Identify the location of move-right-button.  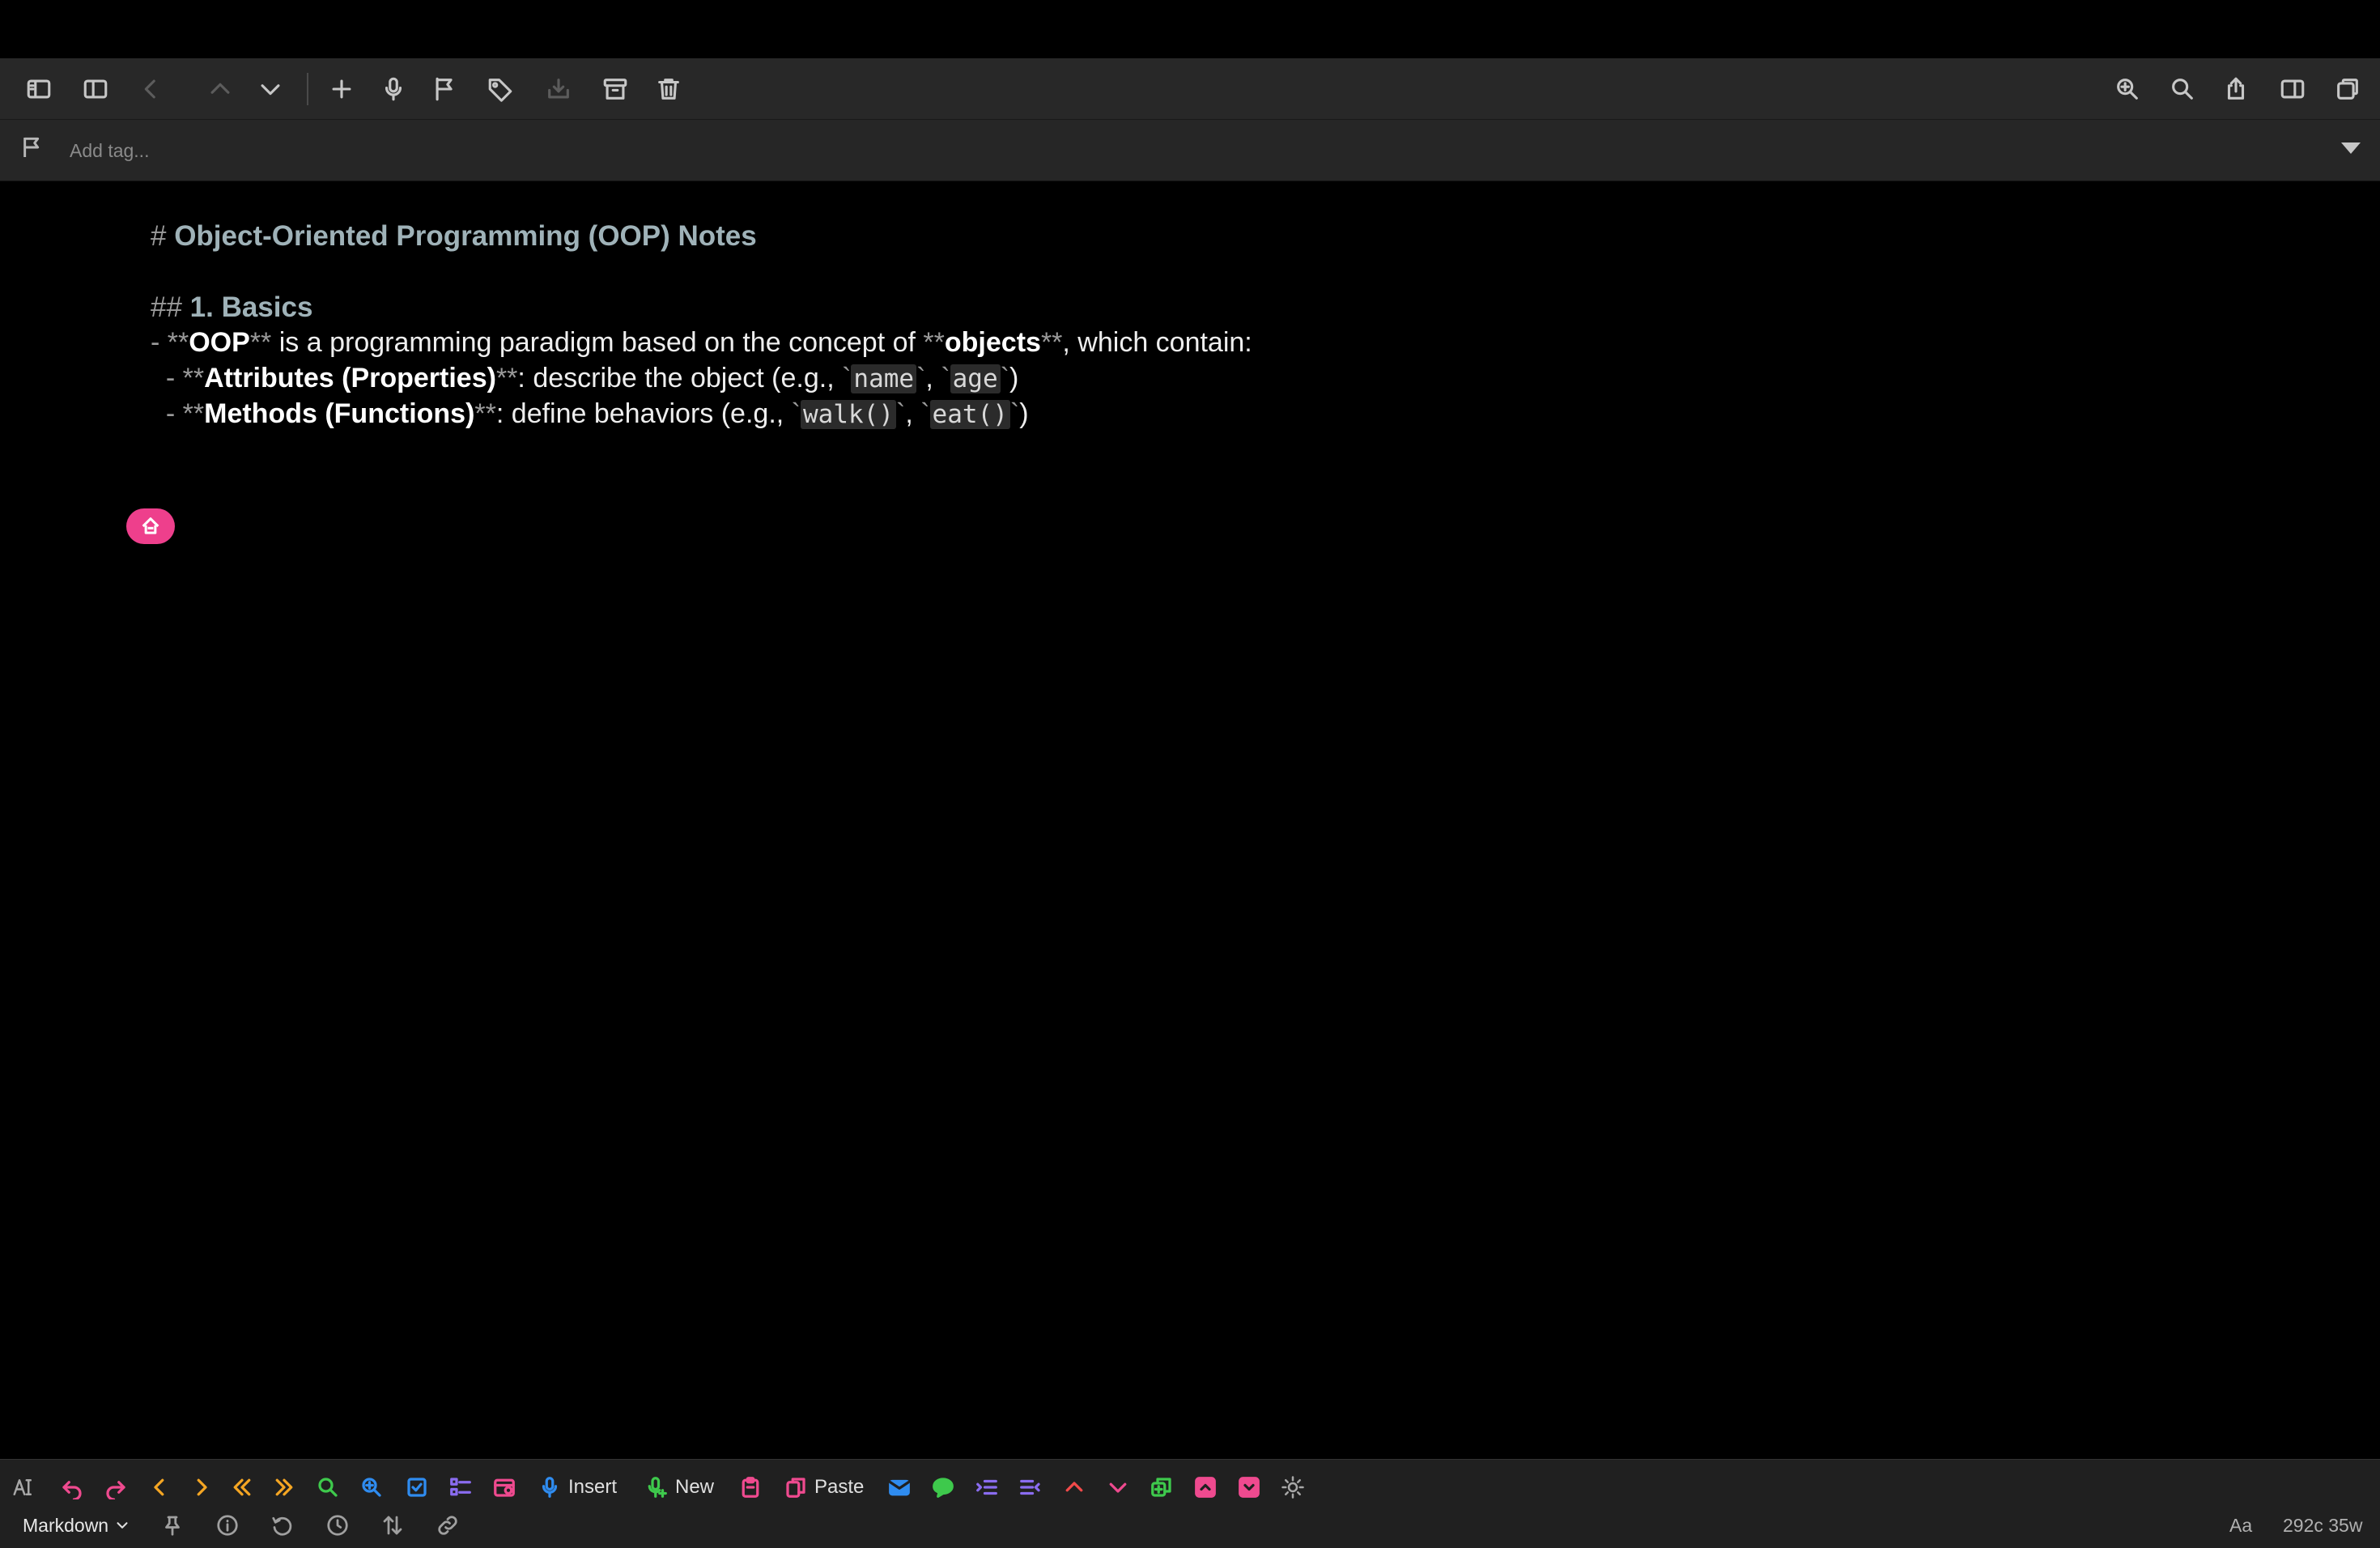
(202, 1487).